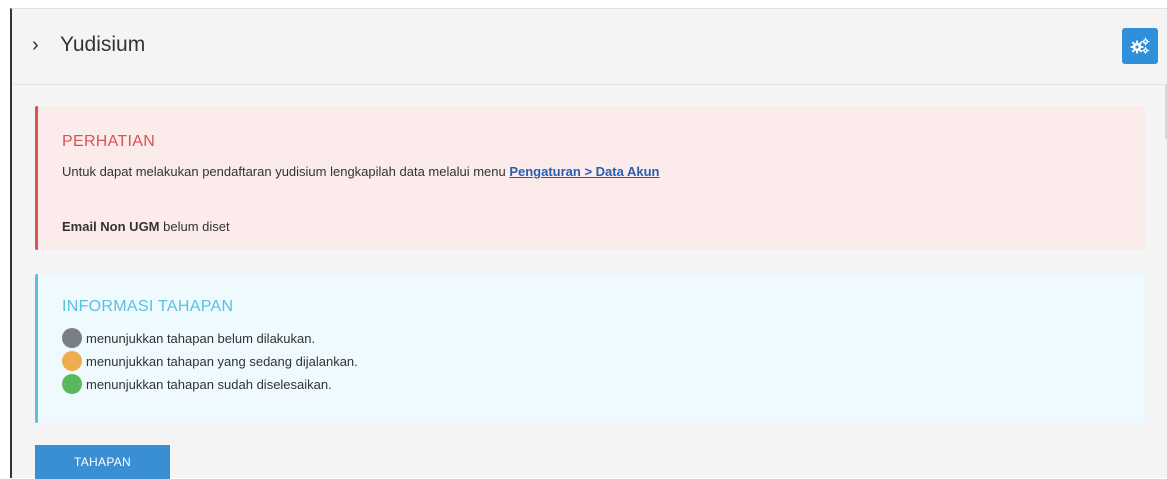 The width and height of the screenshot is (1167, 479). Describe the element at coordinates (201, 338) in the screenshot. I see `legend-text: menunjukkan tahapan belum dilakukan.` at that location.